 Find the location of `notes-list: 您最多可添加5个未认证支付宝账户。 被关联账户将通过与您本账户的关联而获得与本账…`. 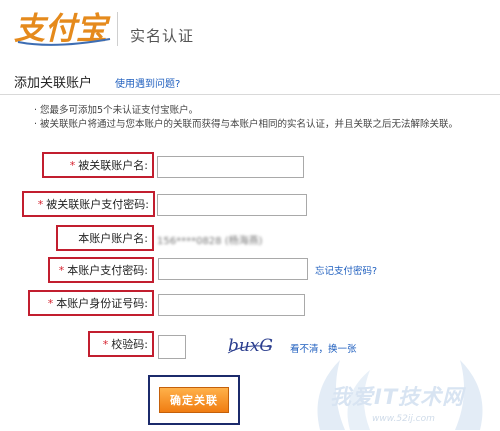

notes-list: 您最多可添加5个未认证支付宝账户。 被关联账户将通过与您本账户的关联而获得与本账… is located at coordinates (246, 118).